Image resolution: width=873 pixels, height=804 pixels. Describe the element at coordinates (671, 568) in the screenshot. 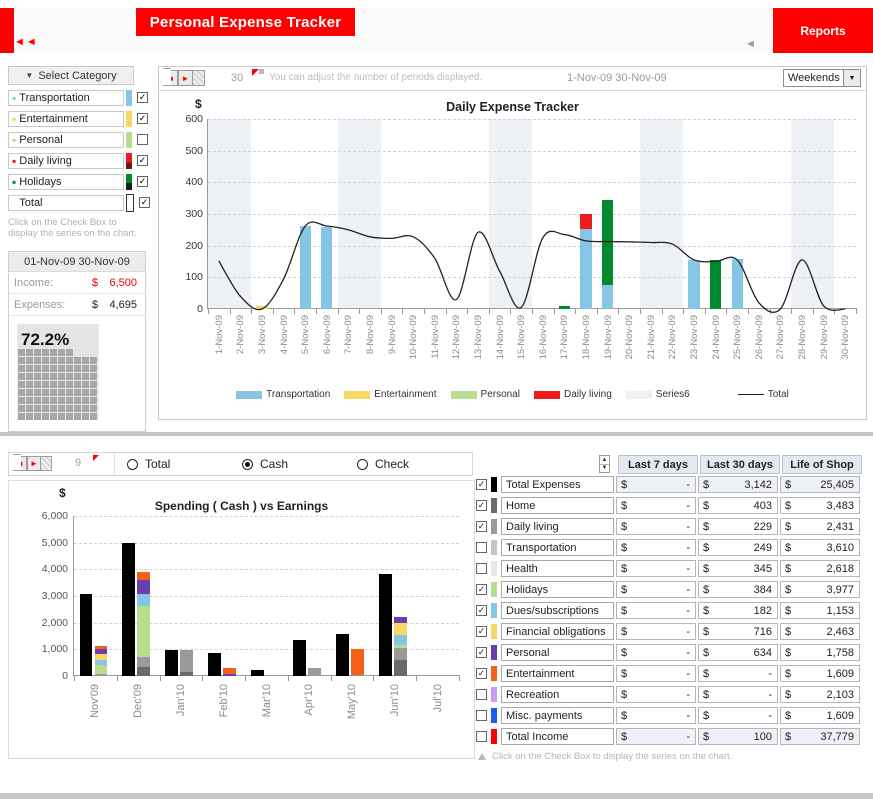

I see `table-row: Health $ - $345 $2,618` at that location.